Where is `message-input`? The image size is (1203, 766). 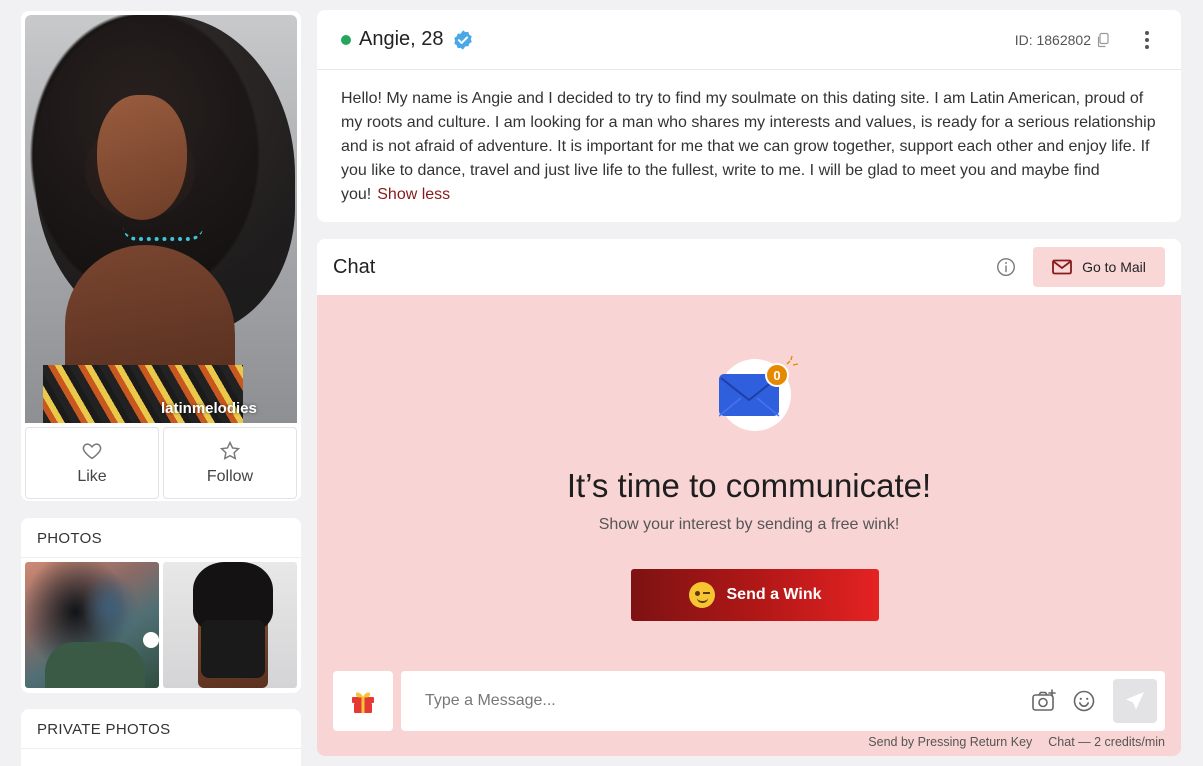
message-input is located at coordinates (721, 701).